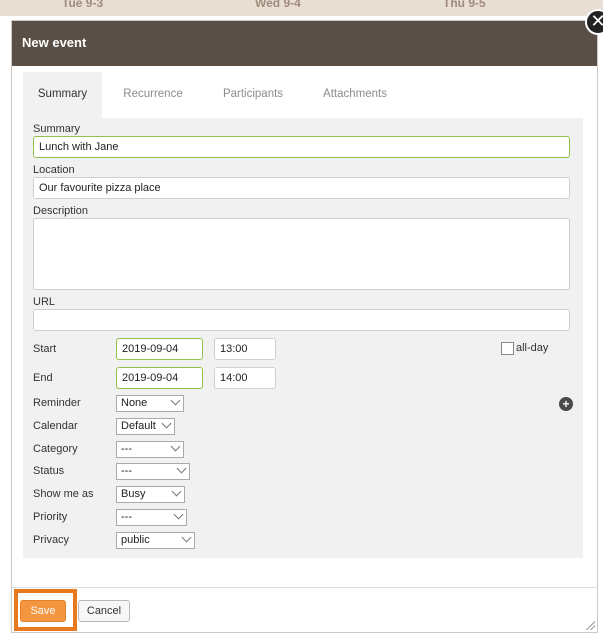 Image resolution: width=603 pixels, height=633 pixels. I want to click on end-time-input: 14:00, so click(245, 378).